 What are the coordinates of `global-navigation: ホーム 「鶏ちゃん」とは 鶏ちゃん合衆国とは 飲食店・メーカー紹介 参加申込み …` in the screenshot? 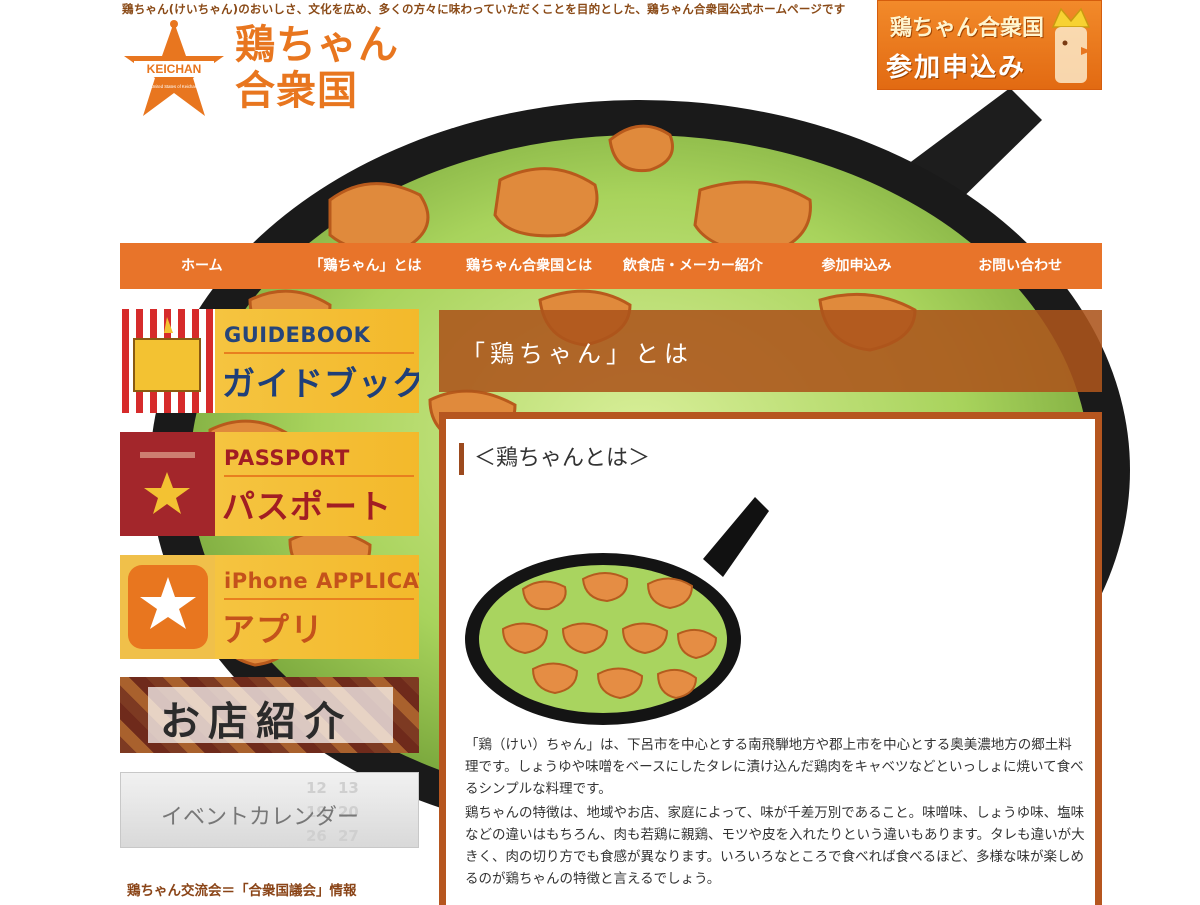 It's located at (611, 266).